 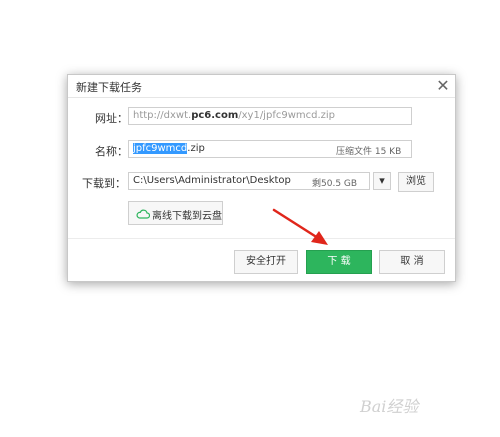 What do you see at coordinates (111, 151) in the screenshot?
I see `name-label: 名称：` at bounding box center [111, 151].